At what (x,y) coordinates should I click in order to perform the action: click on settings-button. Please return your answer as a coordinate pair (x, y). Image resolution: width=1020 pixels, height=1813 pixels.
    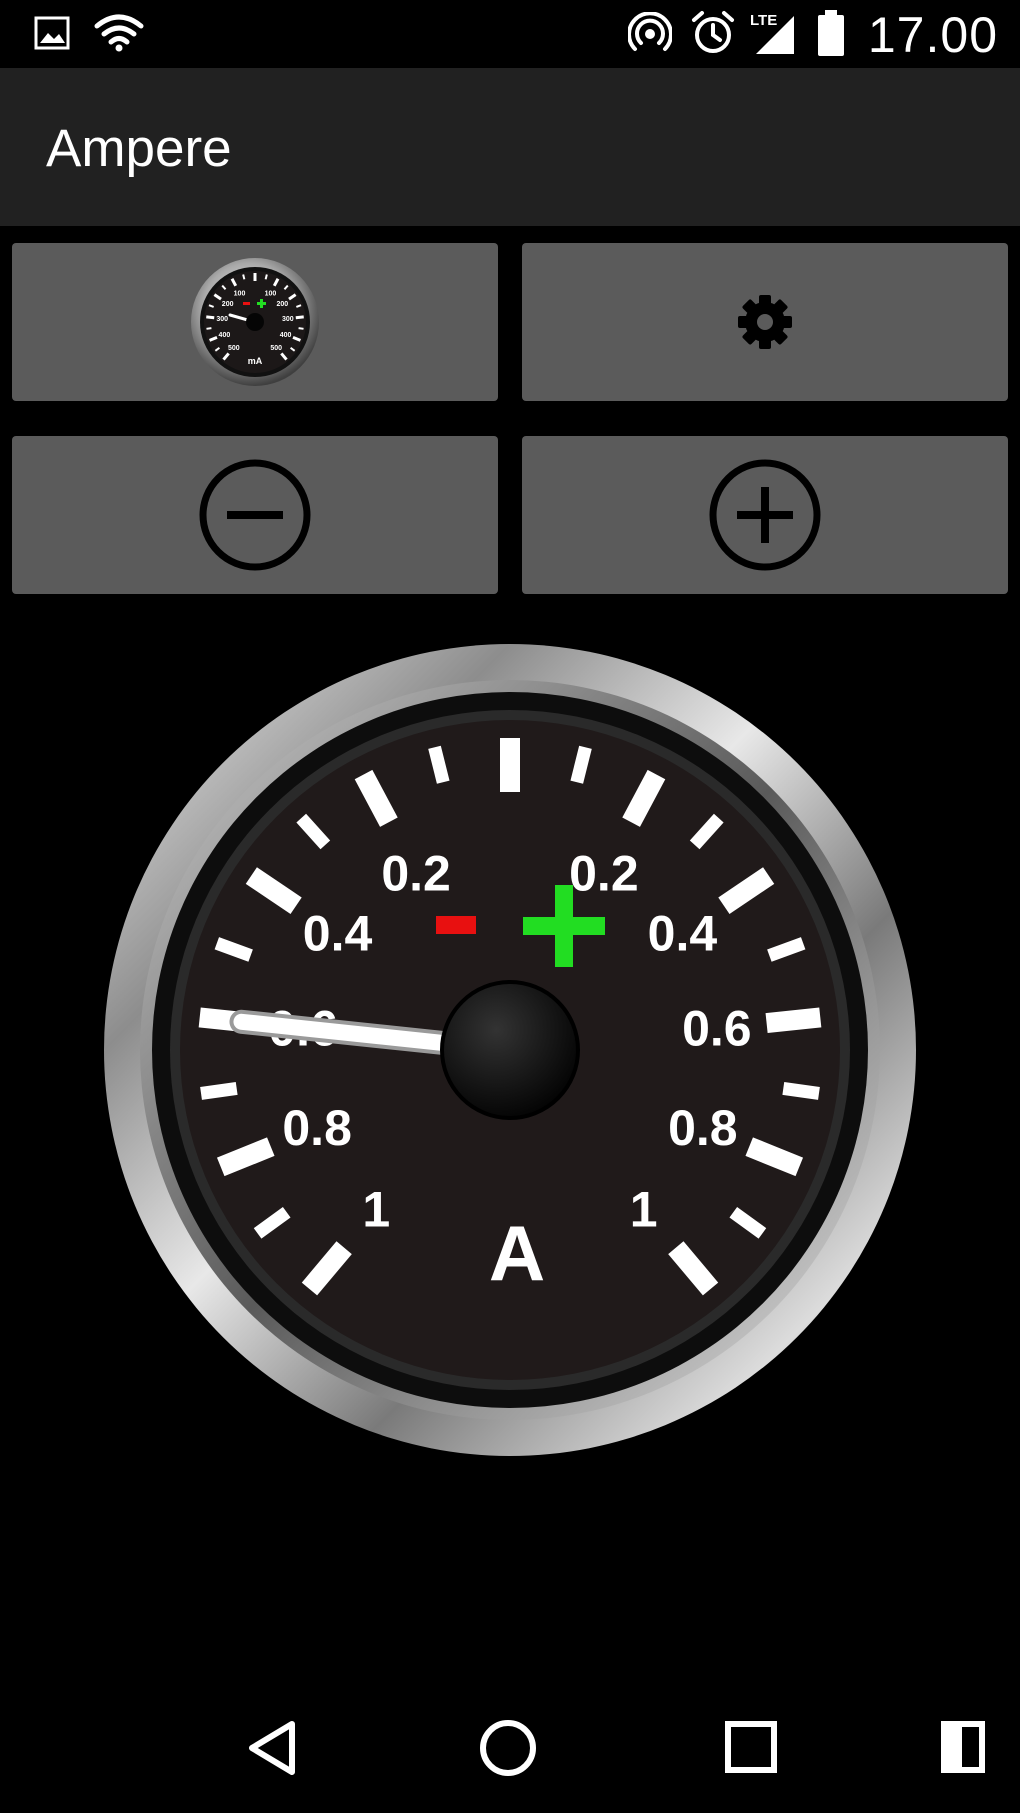
    Looking at the image, I should click on (765, 322).